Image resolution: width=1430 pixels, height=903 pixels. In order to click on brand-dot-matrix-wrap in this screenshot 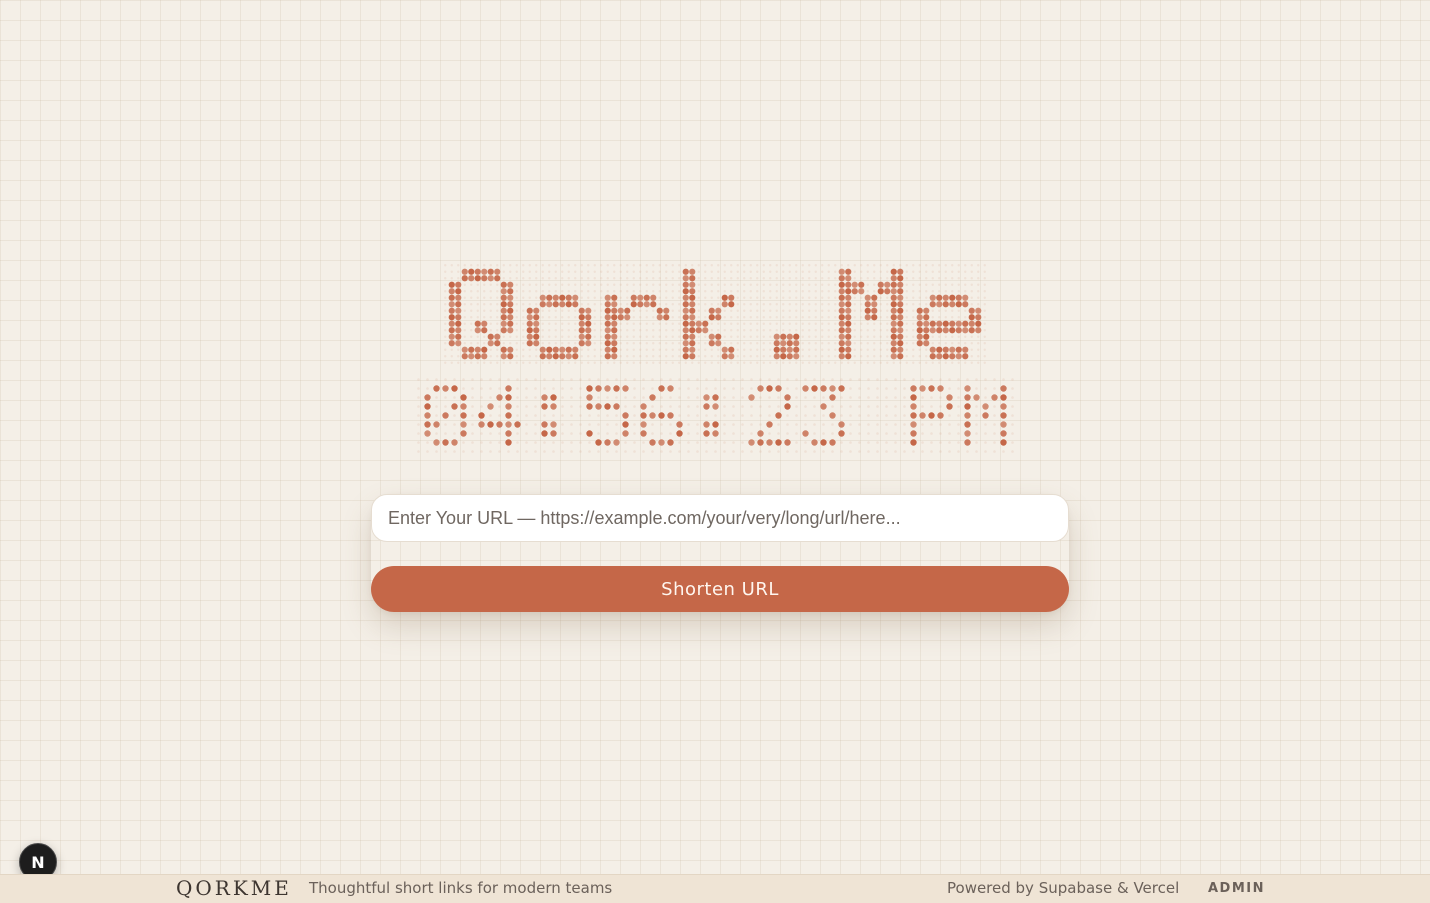, I will do `click(715, 314)`.